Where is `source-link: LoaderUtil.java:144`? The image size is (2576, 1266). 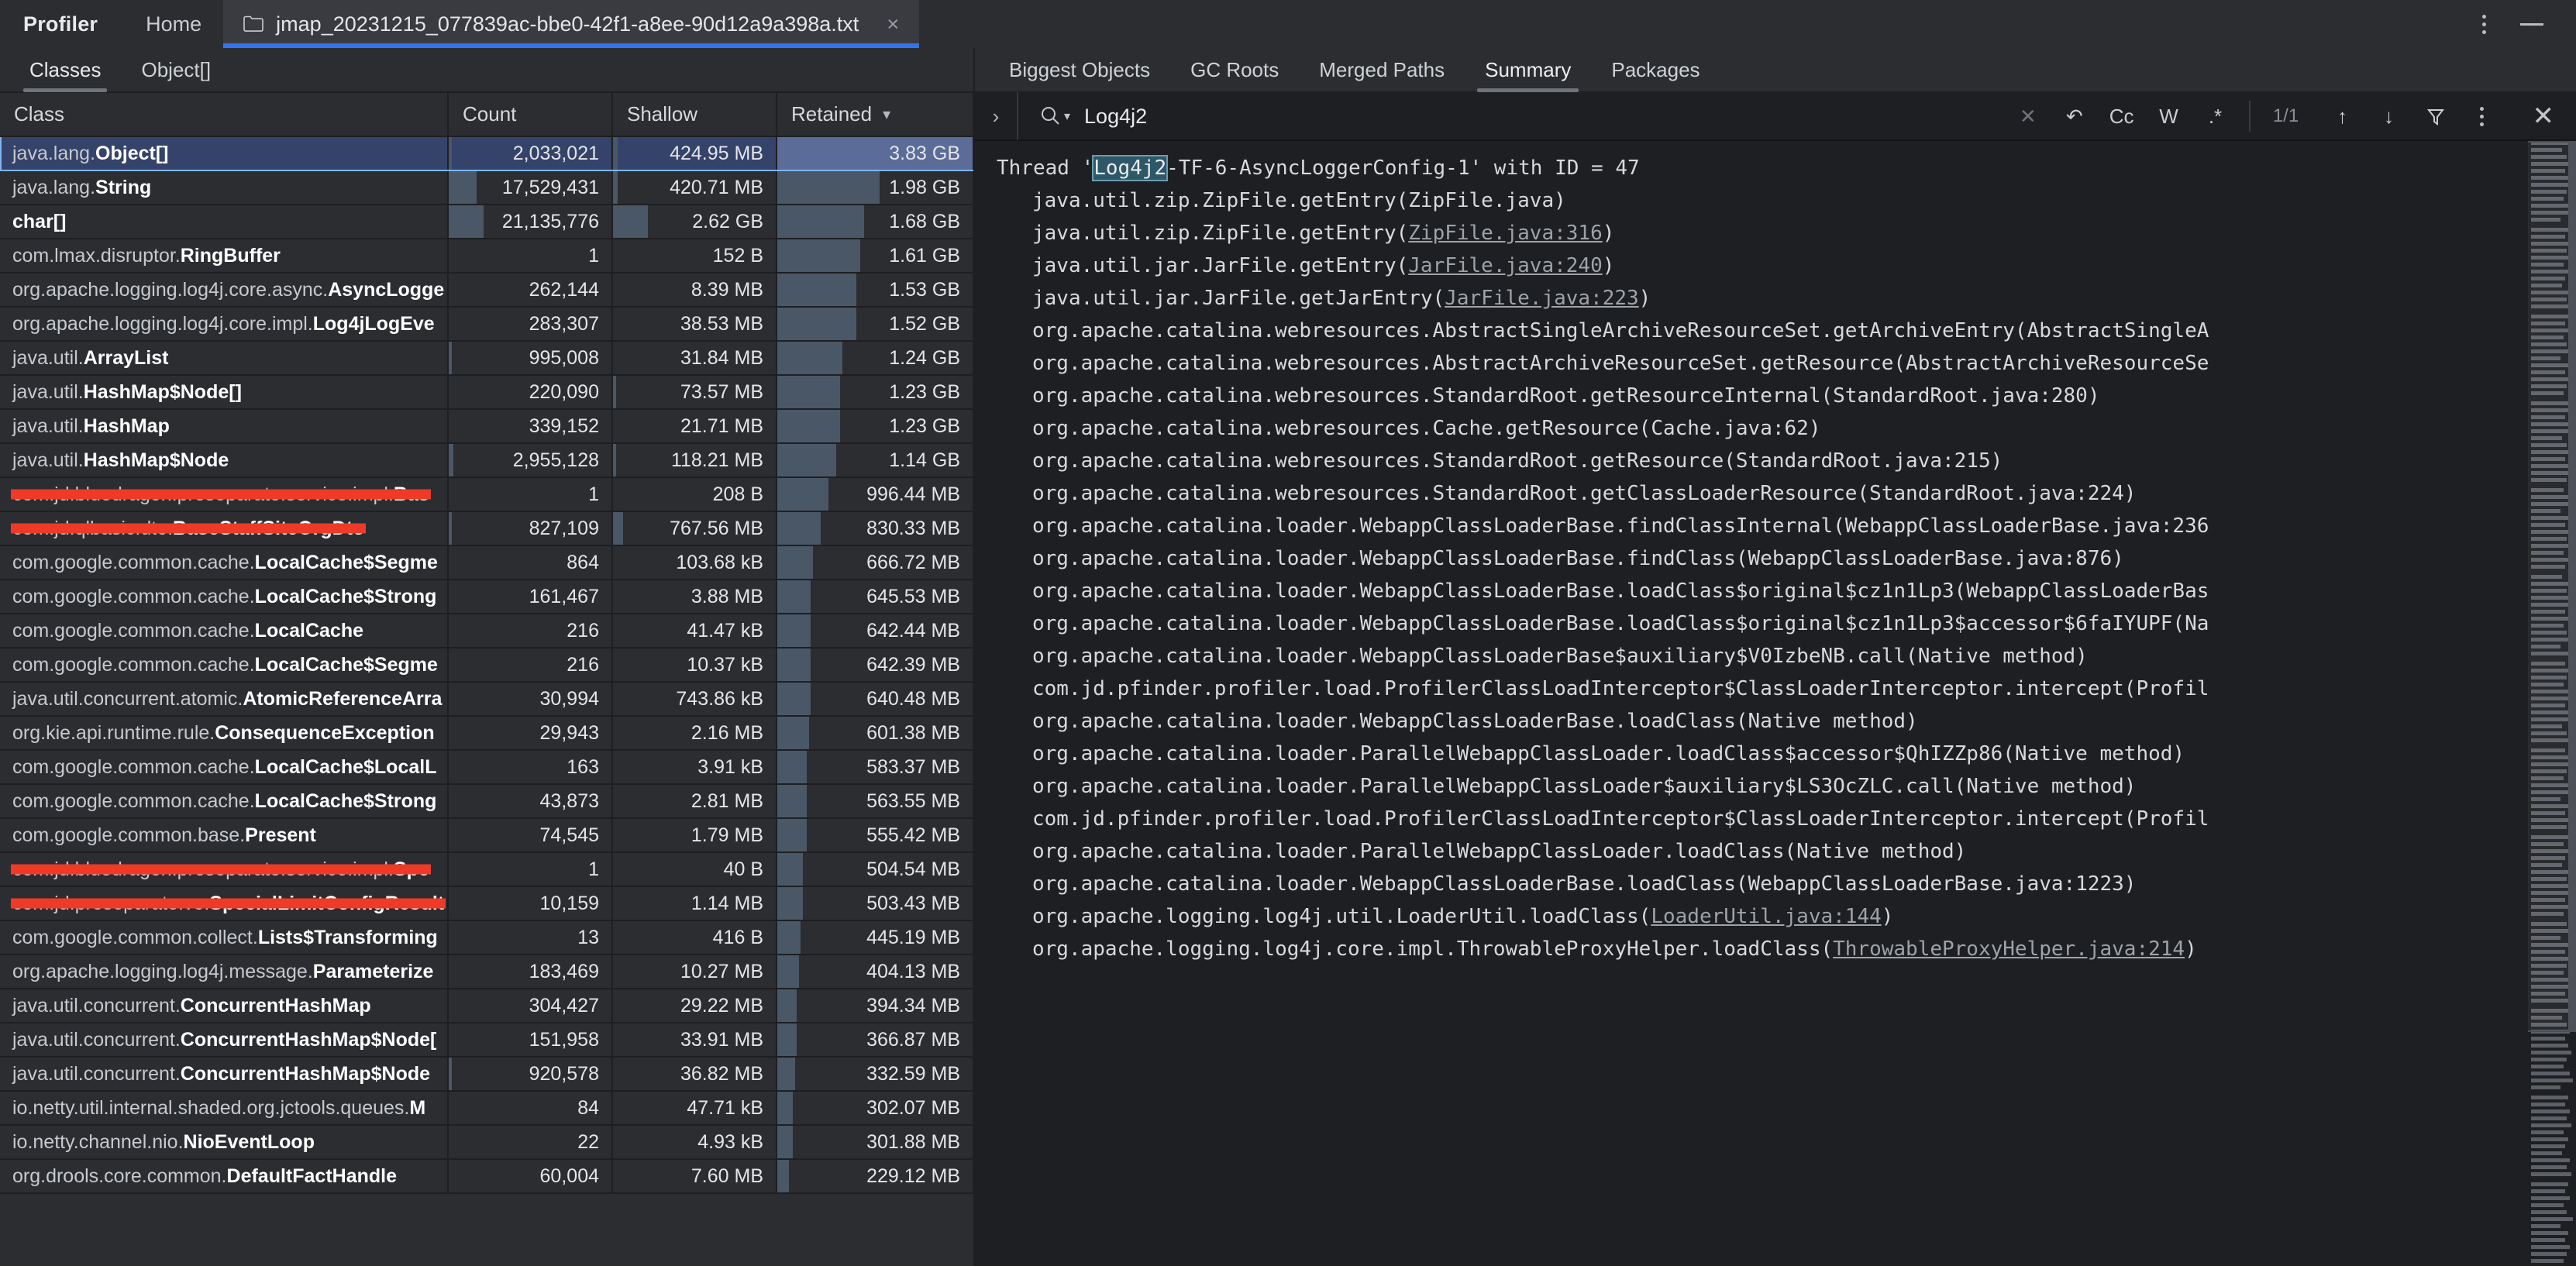 source-link: LoaderUtil.java:144 is located at coordinates (1766, 916).